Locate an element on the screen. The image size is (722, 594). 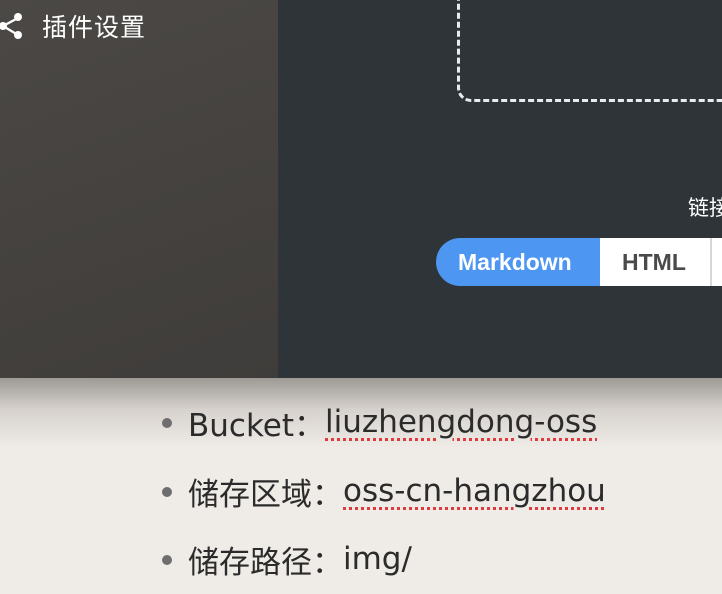
item-key: 储存路径： is located at coordinates (265, 562).